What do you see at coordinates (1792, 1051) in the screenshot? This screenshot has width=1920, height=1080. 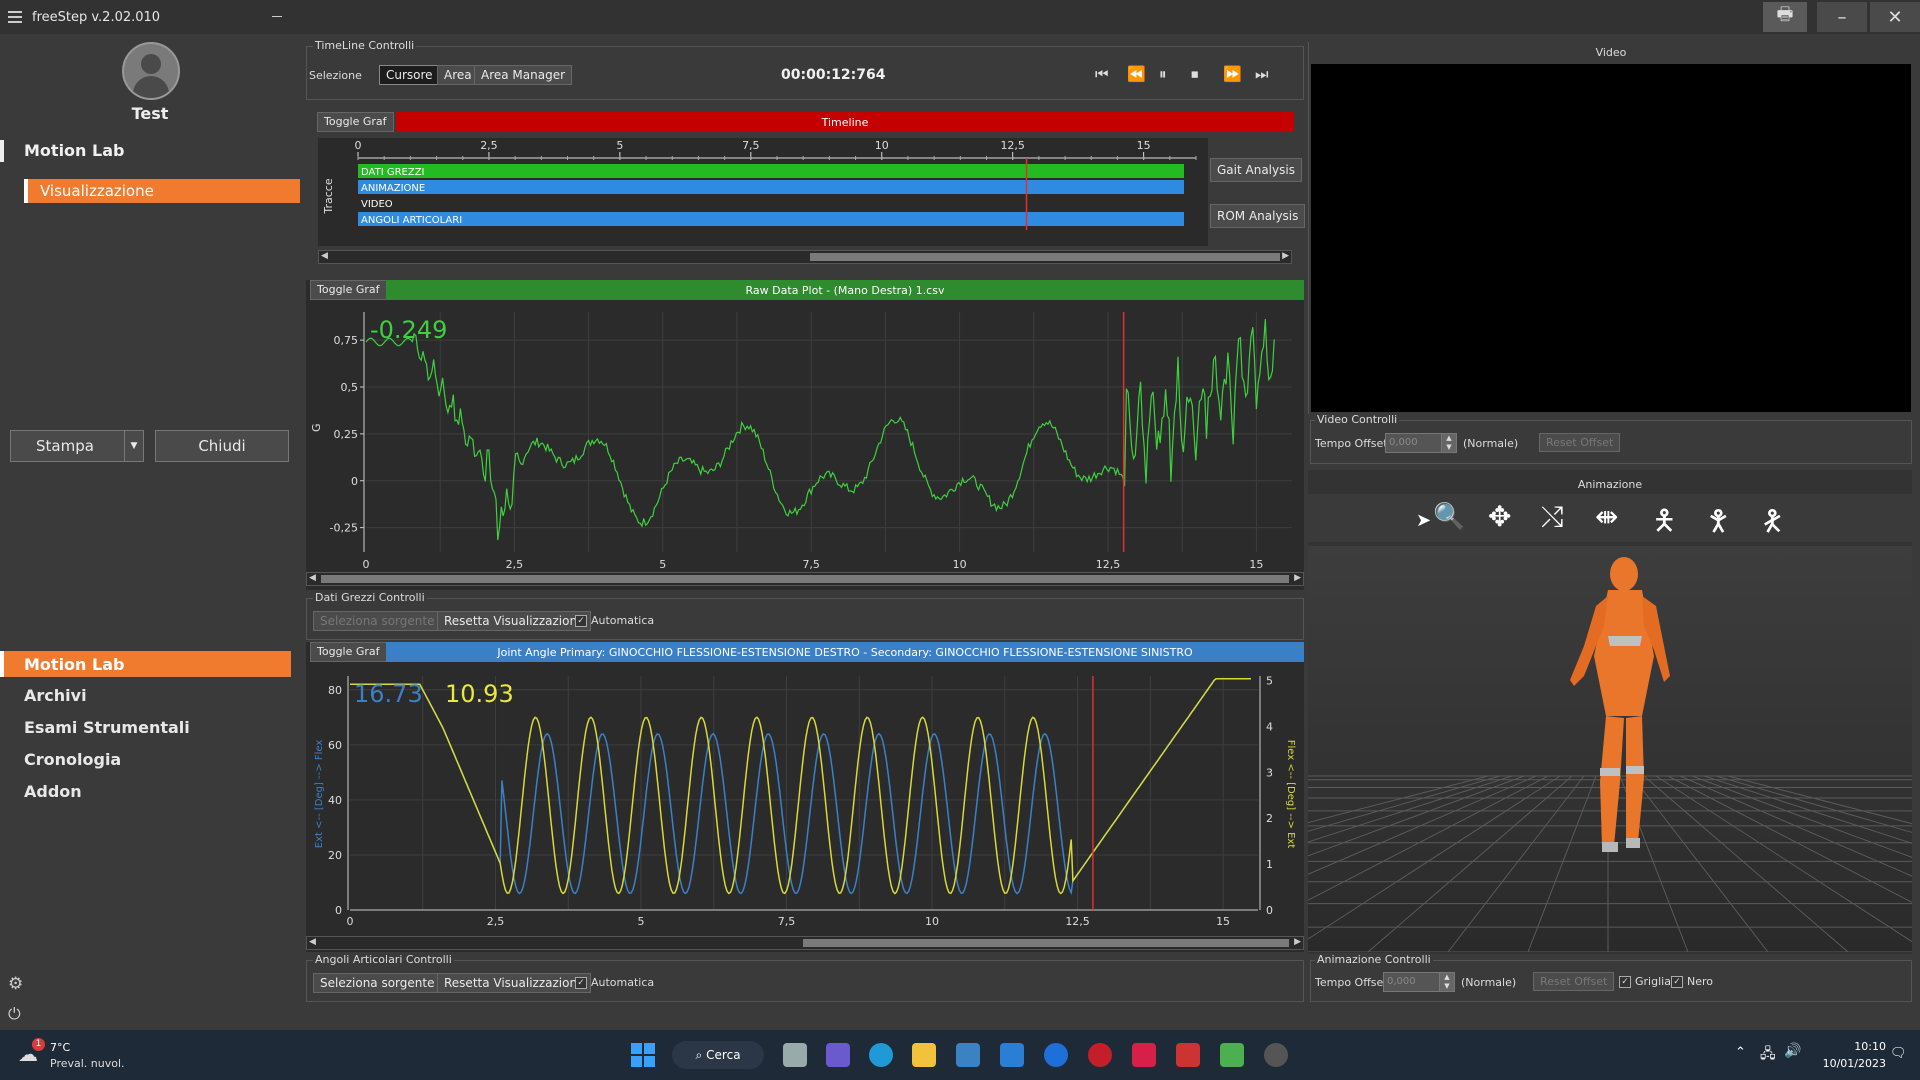 I see `volume-icon: 🔊` at bounding box center [1792, 1051].